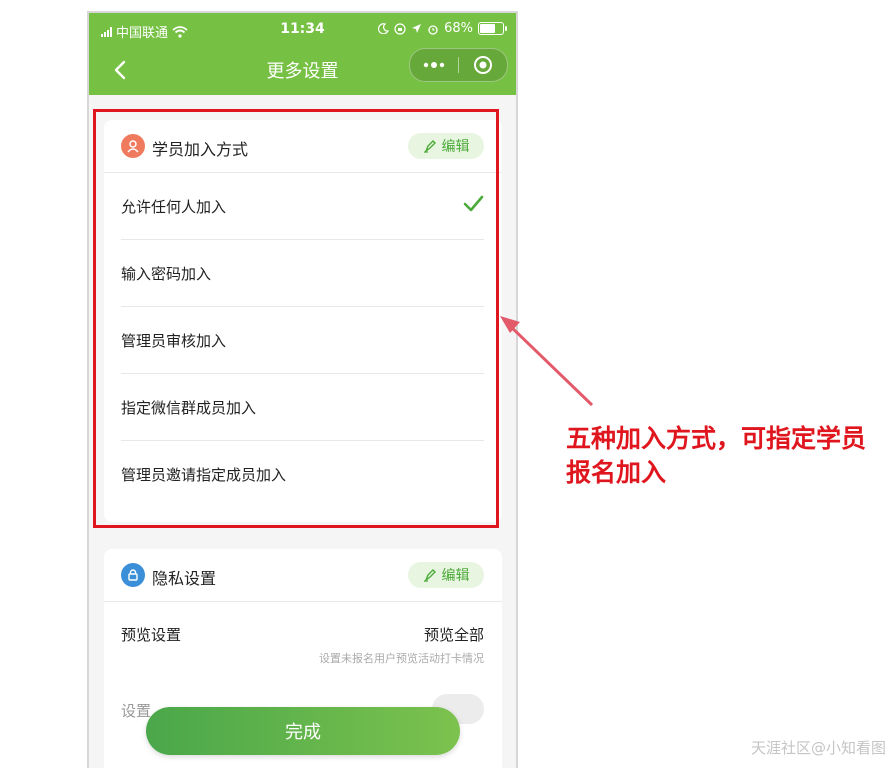  I want to click on lock-rotation-icon, so click(400, 28).